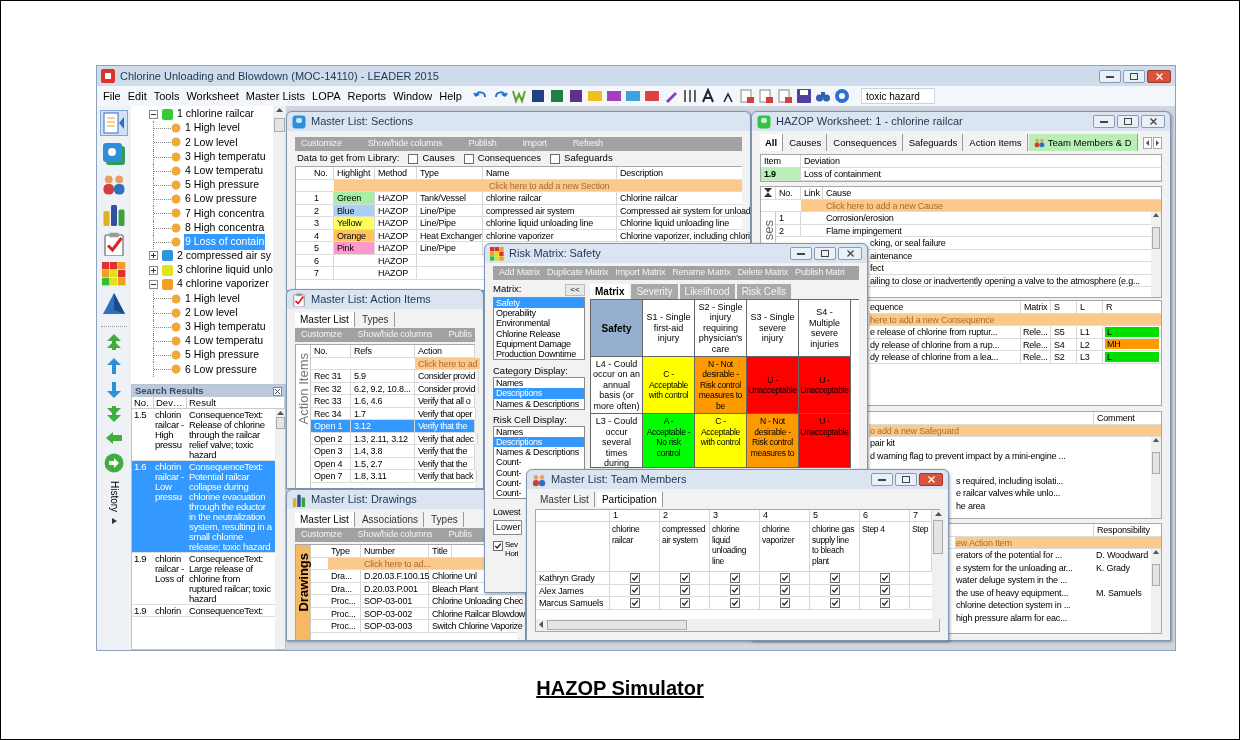  I want to click on list-item: Chlorine Release, so click(528, 333).